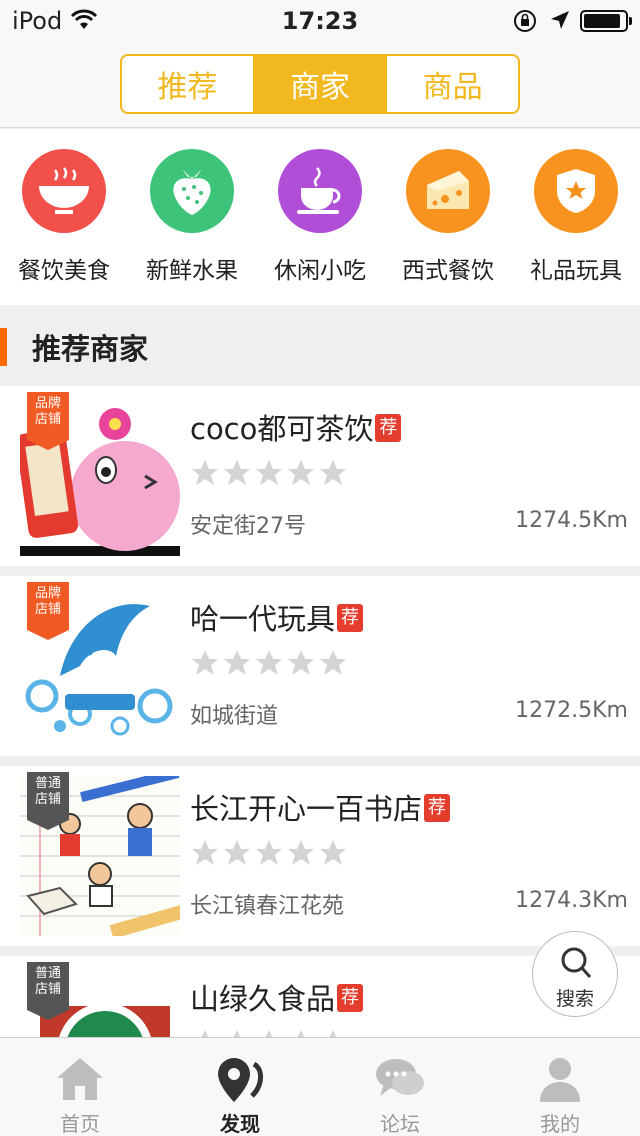 The image size is (640, 1136). Describe the element at coordinates (448, 271) in the screenshot. I see `category-label: 西式餐饮` at that location.